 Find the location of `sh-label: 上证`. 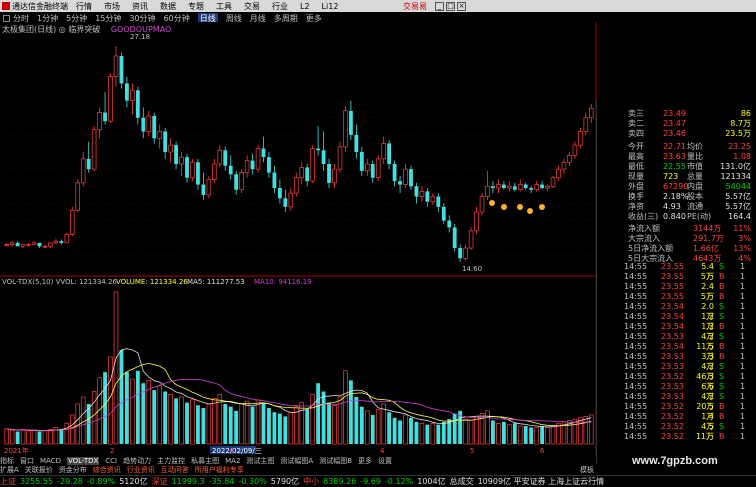

sh-label: 上证 is located at coordinates (8, 481).